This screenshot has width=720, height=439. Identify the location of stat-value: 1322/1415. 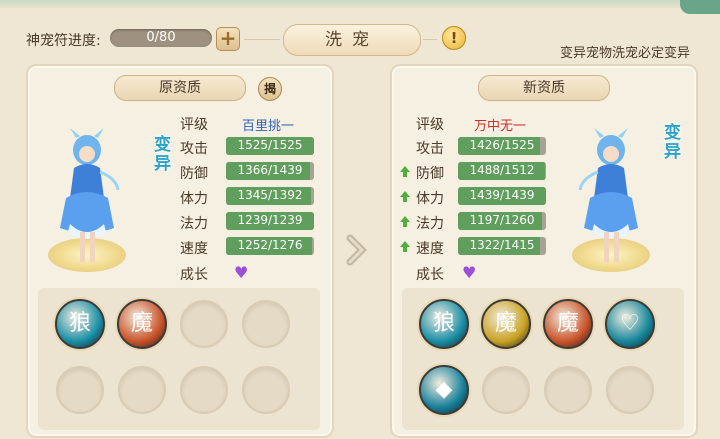
(502, 245).